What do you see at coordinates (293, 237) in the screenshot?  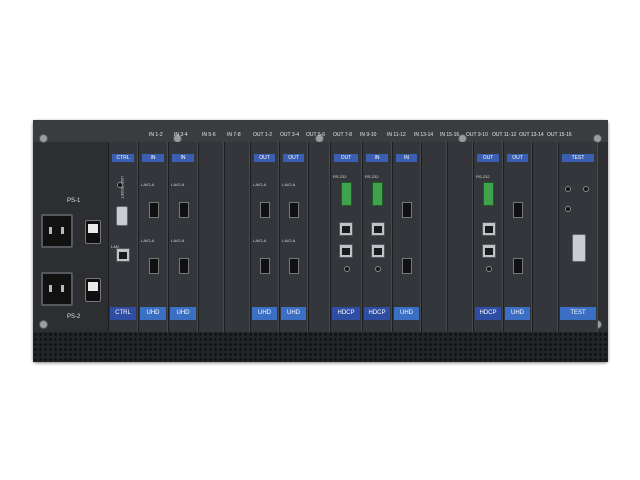 I see `output-card-3-4: OUT I-A/O-A I-A/O-A UHD` at bounding box center [293, 237].